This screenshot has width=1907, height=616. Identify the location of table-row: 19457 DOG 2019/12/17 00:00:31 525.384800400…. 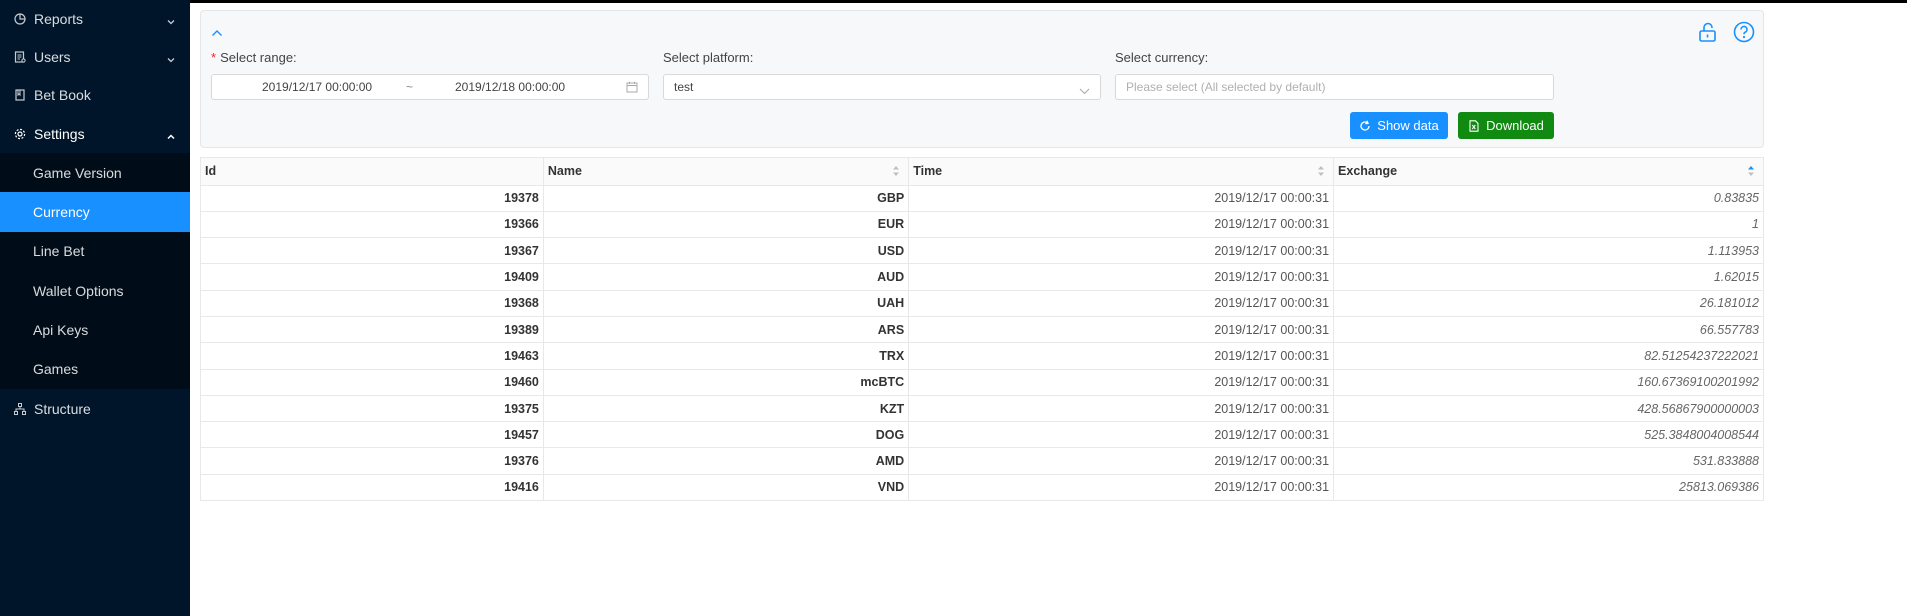
(982, 435).